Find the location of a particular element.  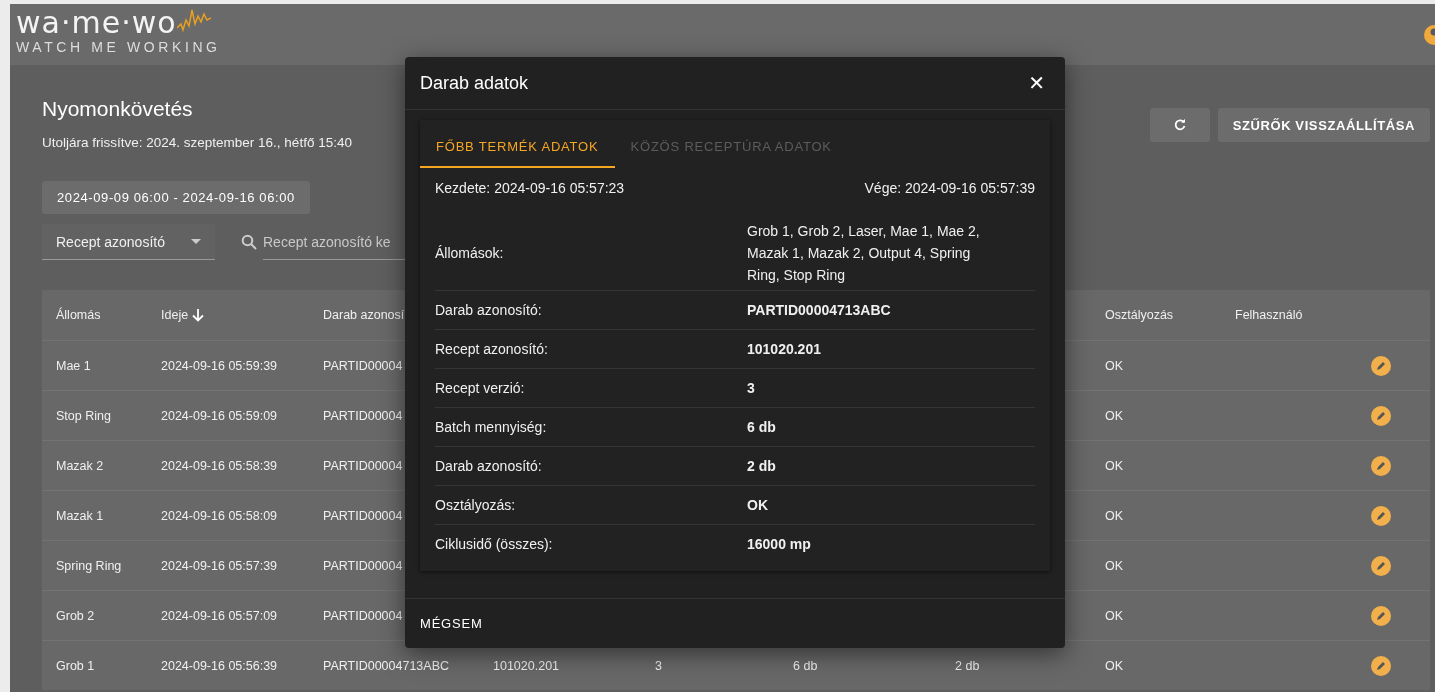

table-cell: 2024-09-16 05:56:39 is located at coordinates (219, 665).